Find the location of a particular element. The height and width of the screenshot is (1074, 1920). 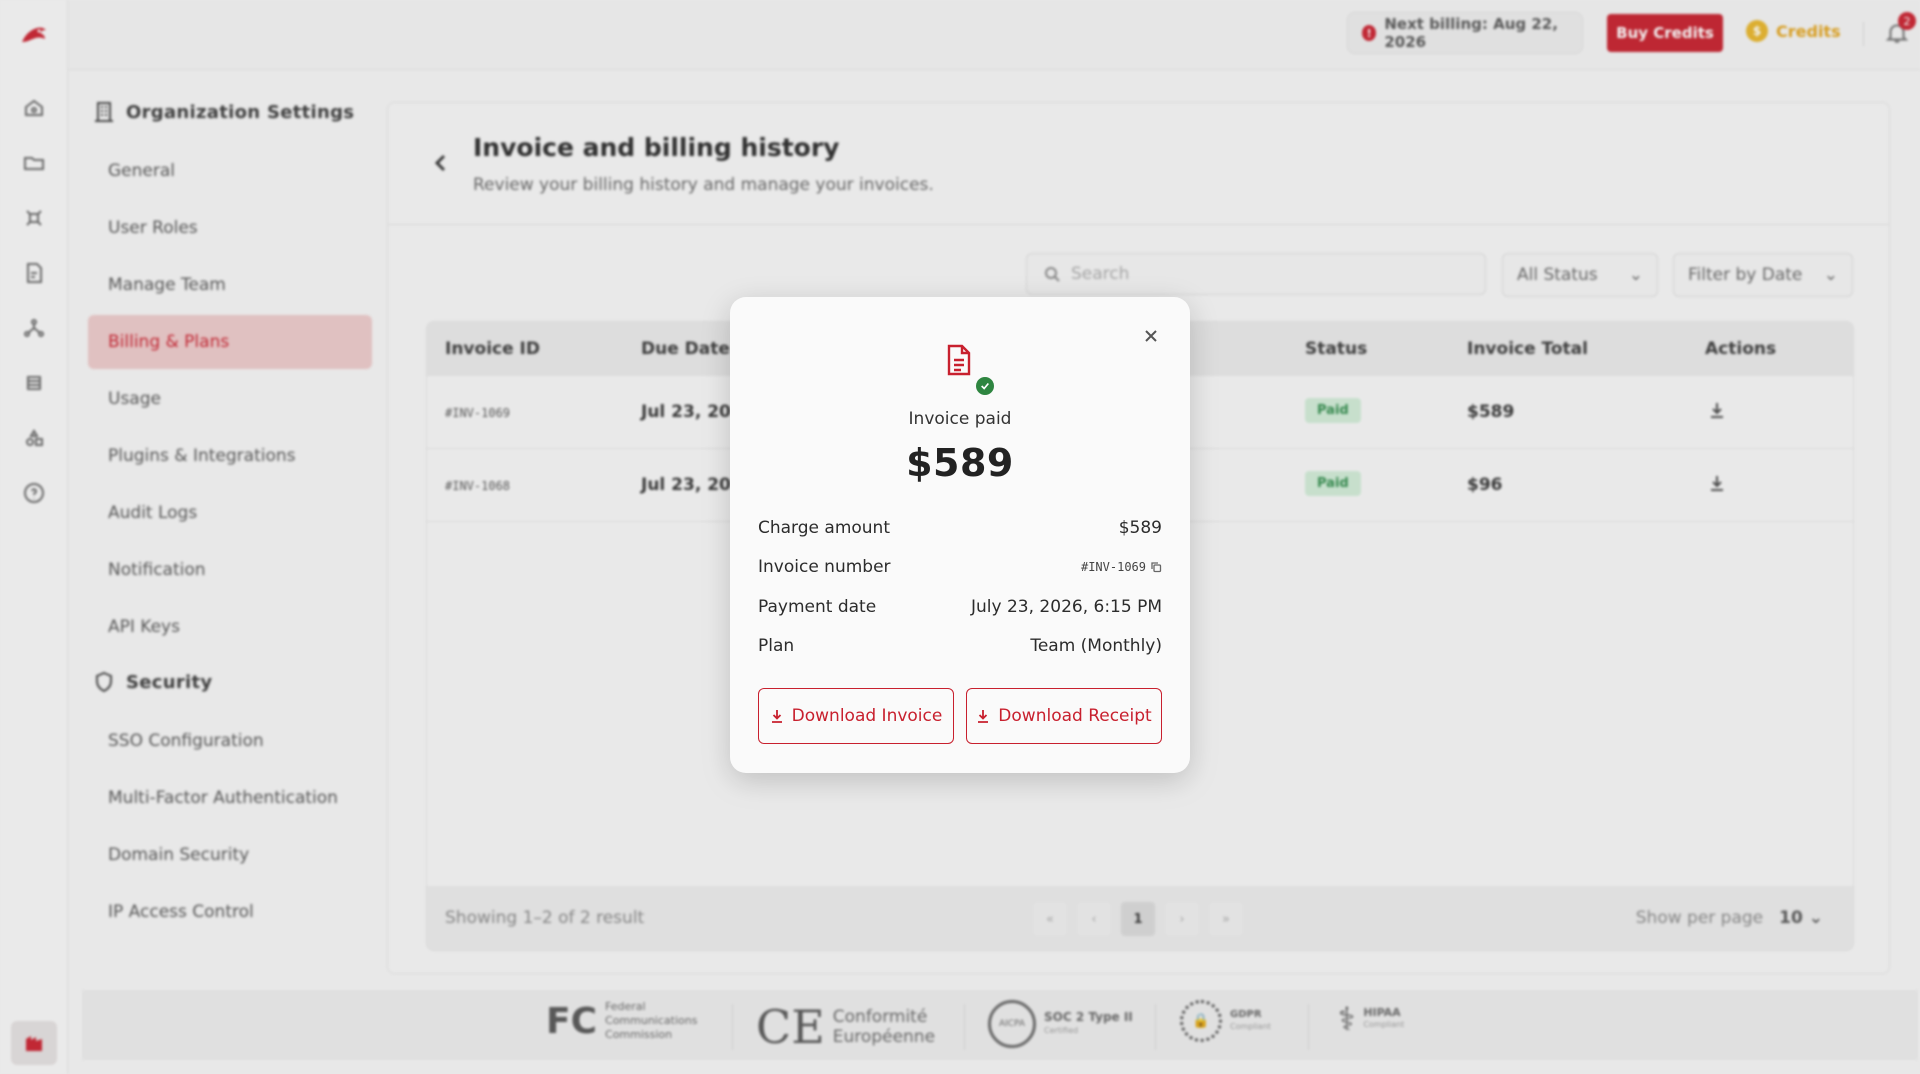

invoice-status-label: Invoice paid is located at coordinates (960, 419).